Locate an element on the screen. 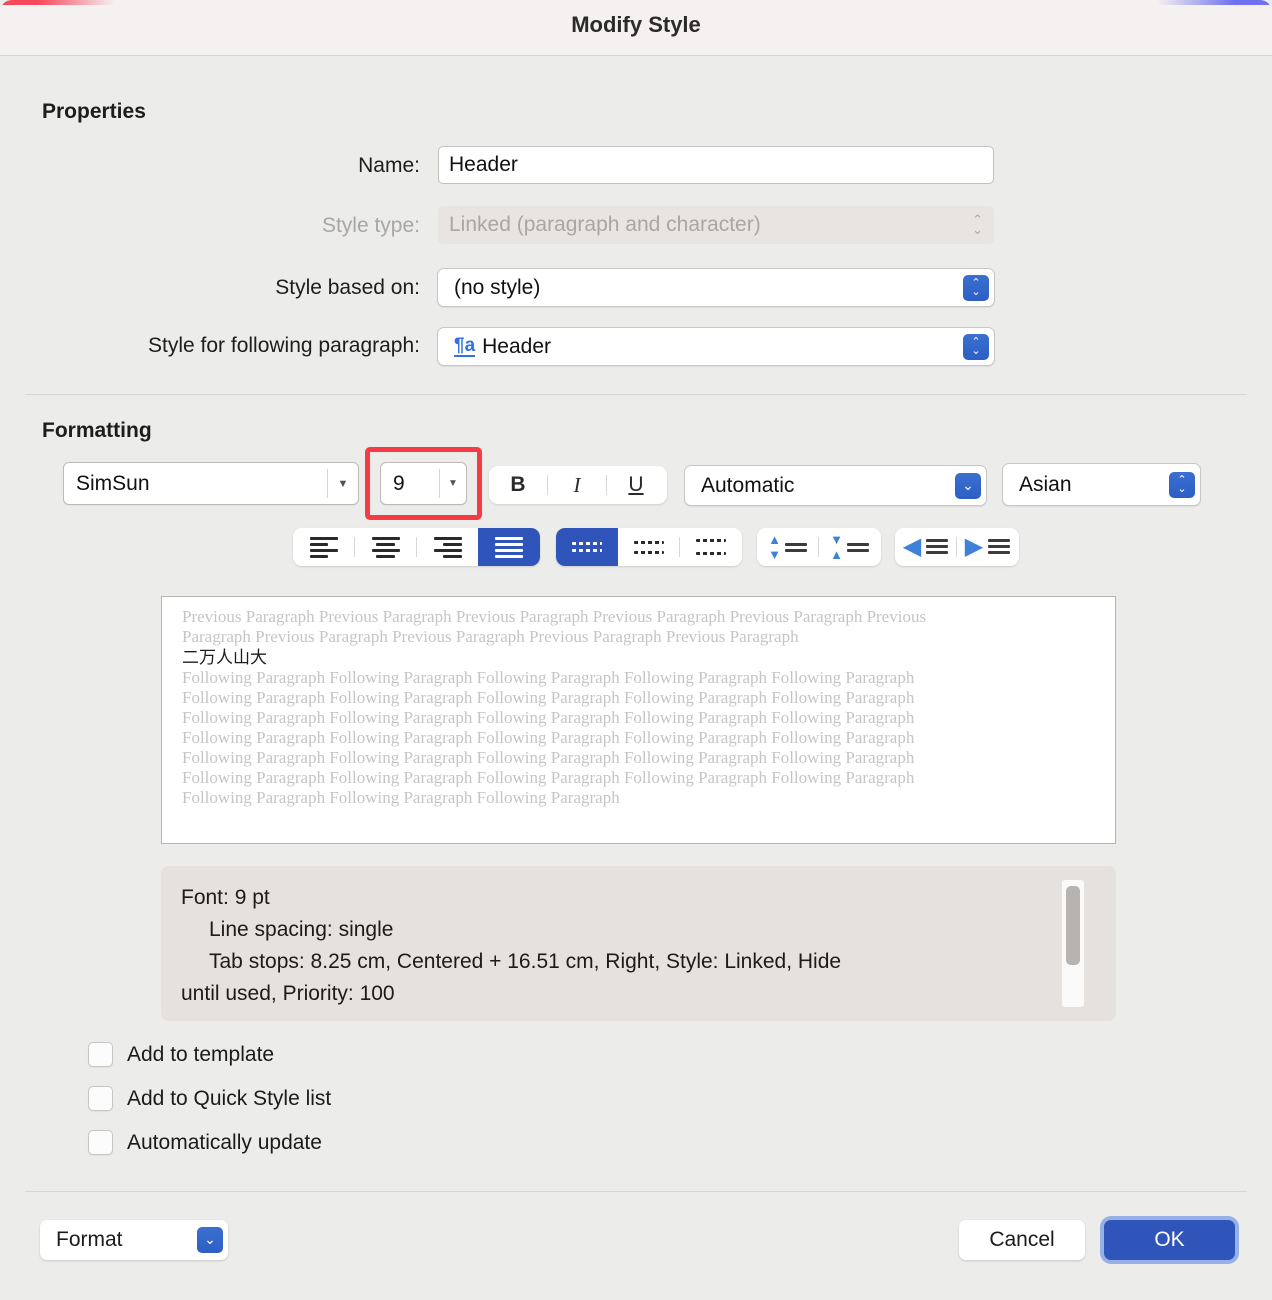 The image size is (1272, 1300). align-left-icon is located at coordinates (323, 547).